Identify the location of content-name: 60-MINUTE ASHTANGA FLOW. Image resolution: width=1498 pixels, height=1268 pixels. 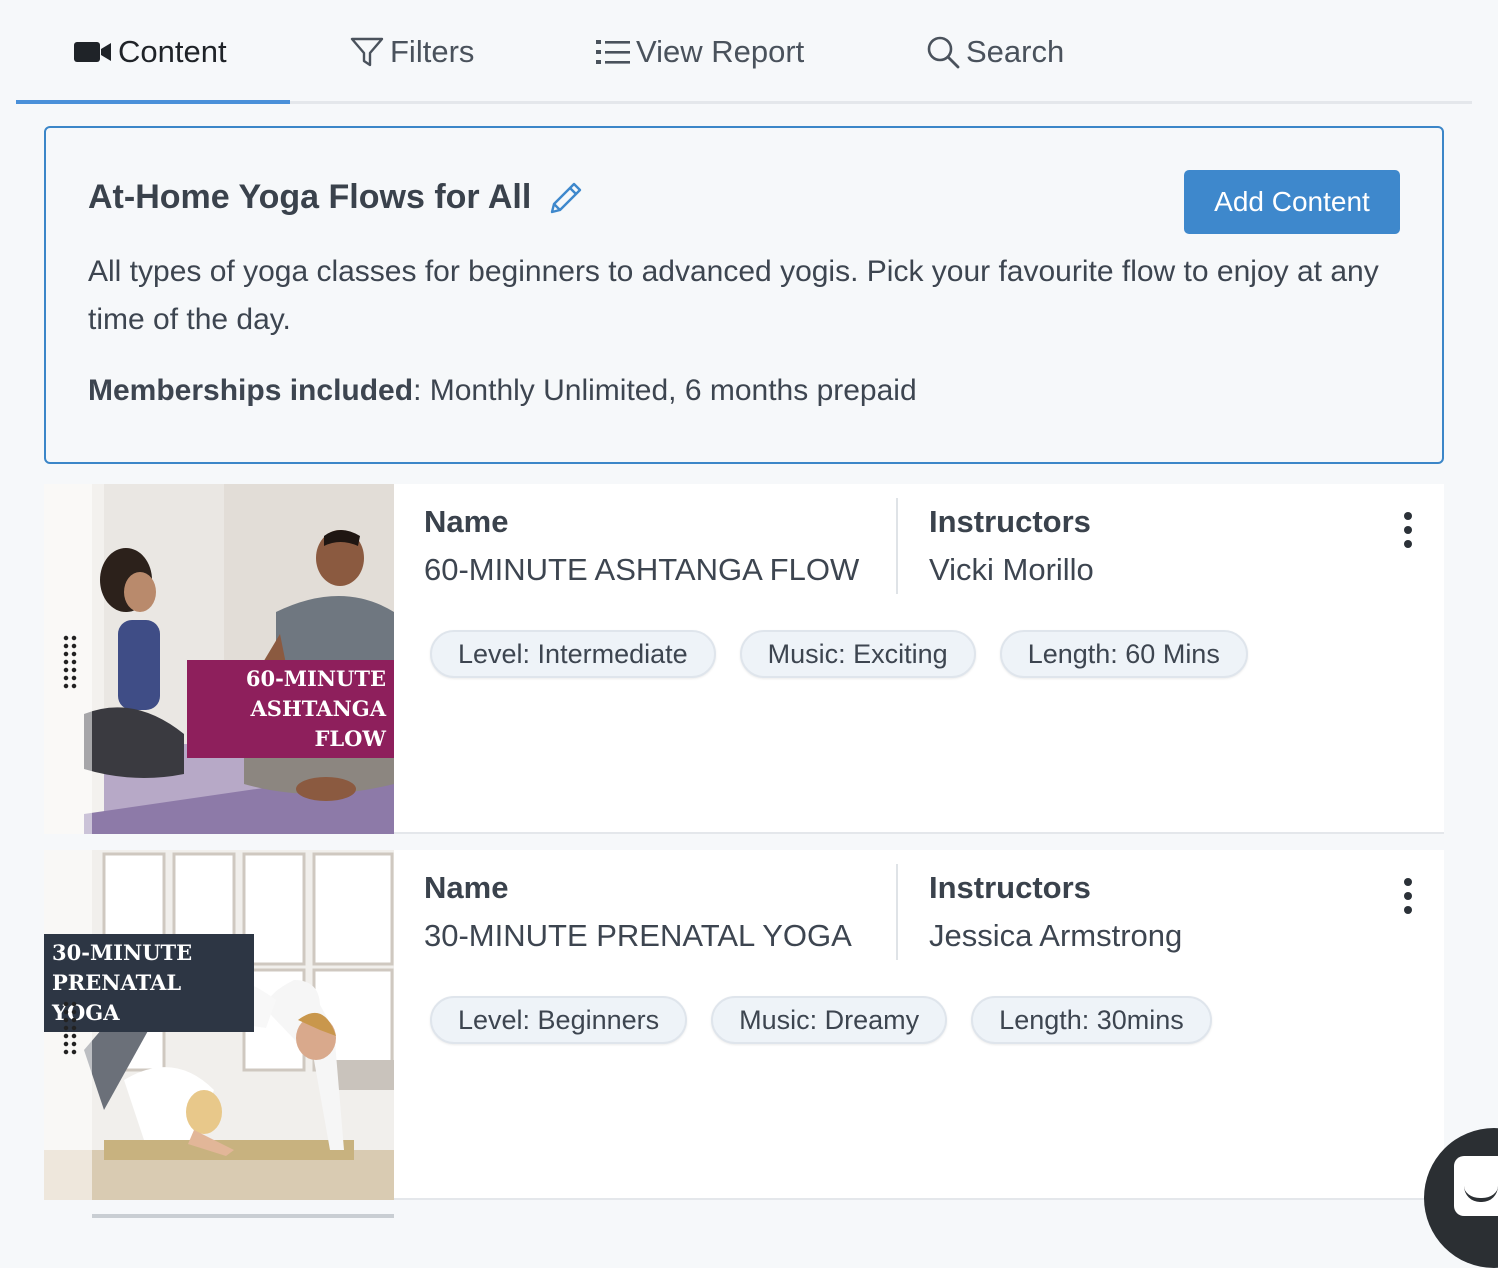
(642, 569).